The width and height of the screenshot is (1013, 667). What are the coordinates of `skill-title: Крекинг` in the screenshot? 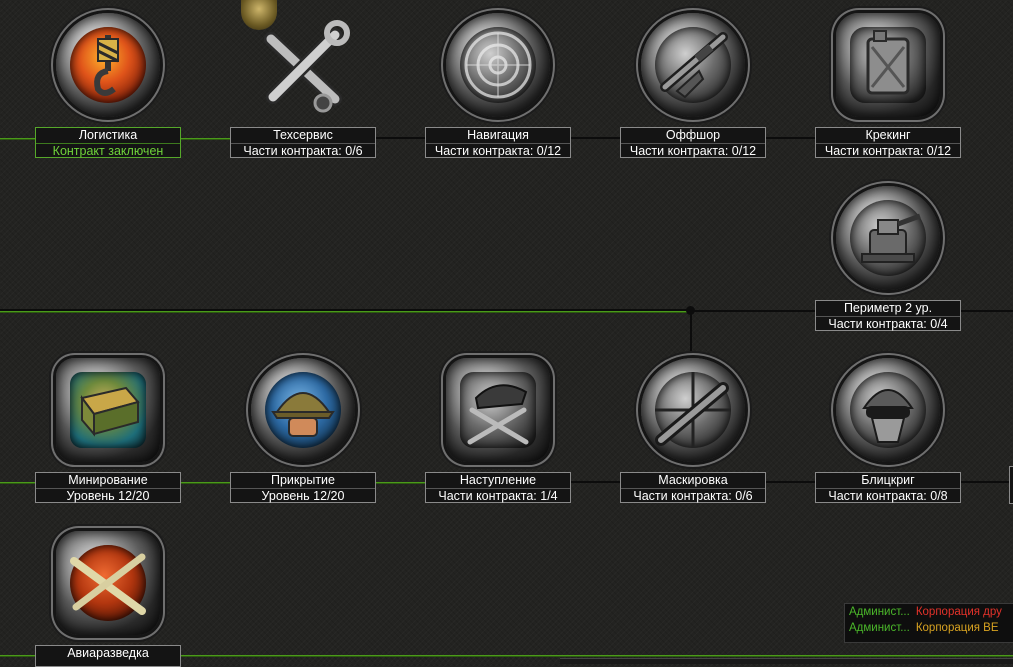 It's located at (888, 135).